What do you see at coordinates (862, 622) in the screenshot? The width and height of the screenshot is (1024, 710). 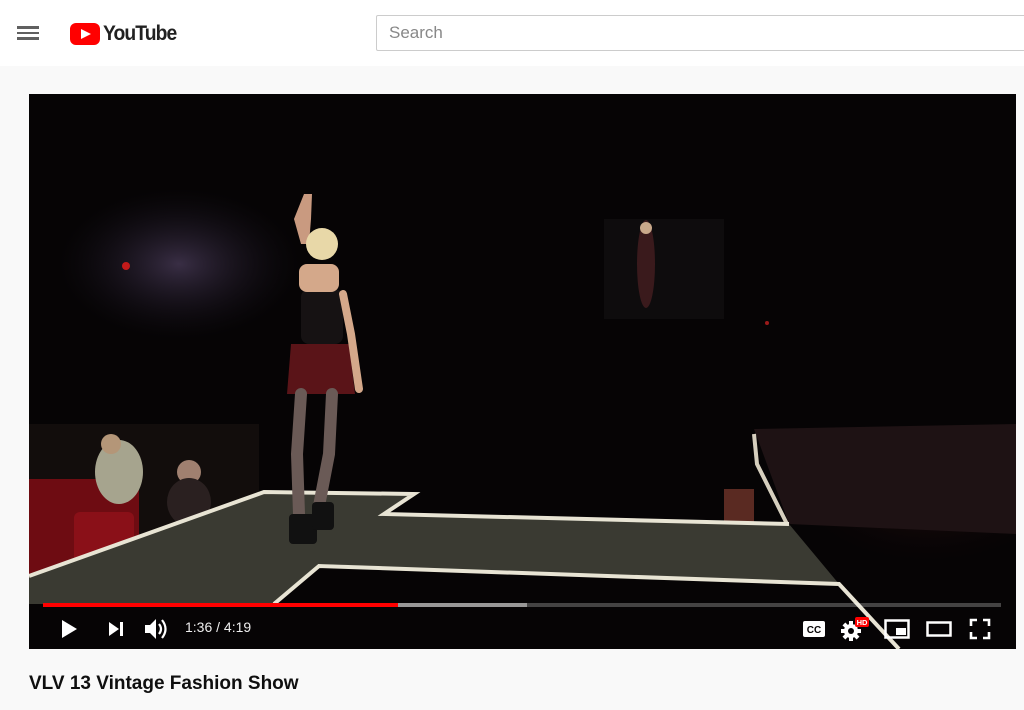 I see `hd-badge: HD` at bounding box center [862, 622].